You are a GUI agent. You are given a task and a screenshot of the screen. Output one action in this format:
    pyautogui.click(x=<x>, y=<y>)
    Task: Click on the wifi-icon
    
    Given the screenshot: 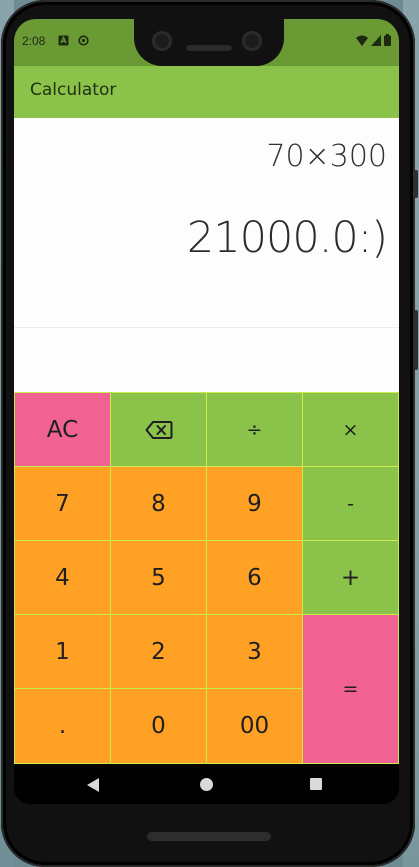 What is the action you would take?
    pyautogui.click(x=362, y=40)
    